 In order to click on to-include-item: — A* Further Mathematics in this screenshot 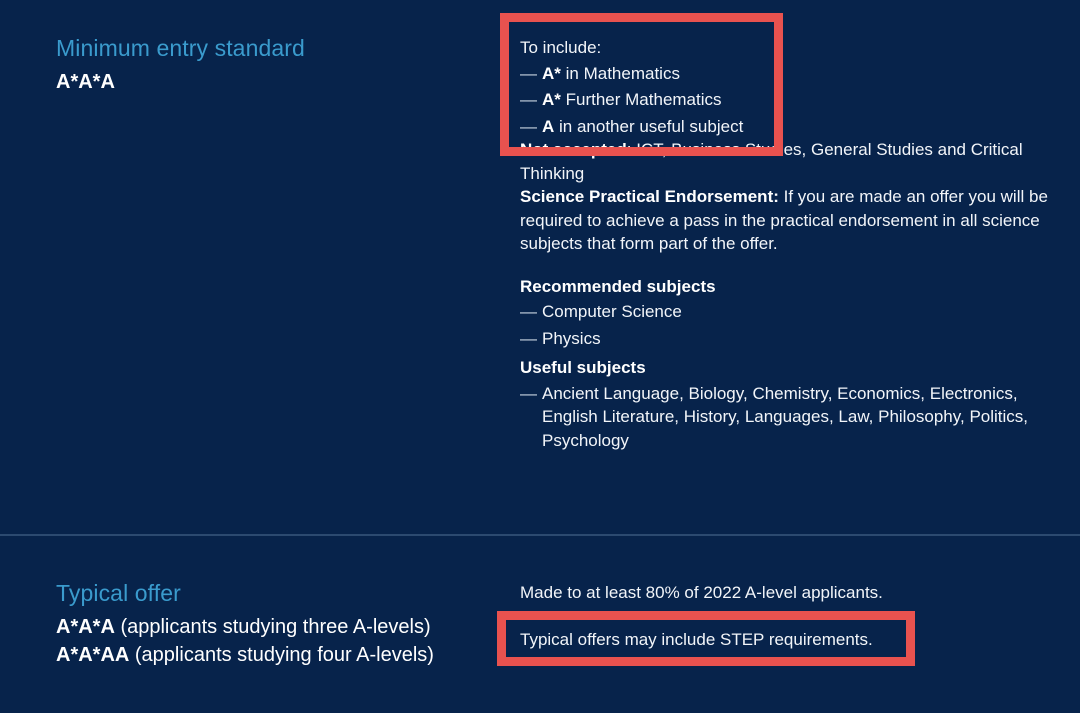, I will do `click(785, 100)`.